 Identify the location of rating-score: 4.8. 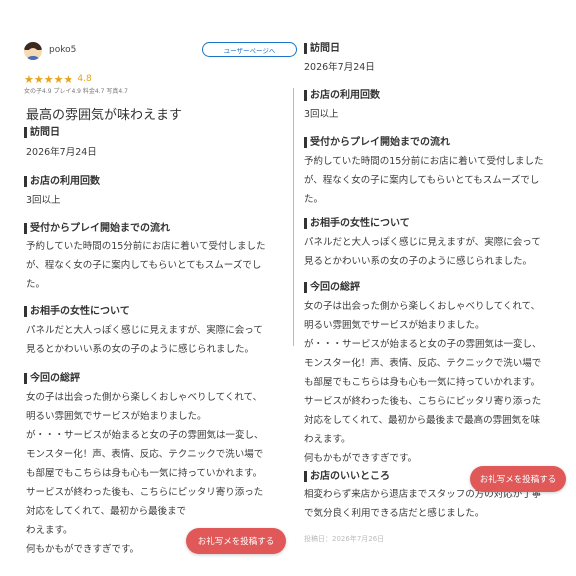
(84, 79).